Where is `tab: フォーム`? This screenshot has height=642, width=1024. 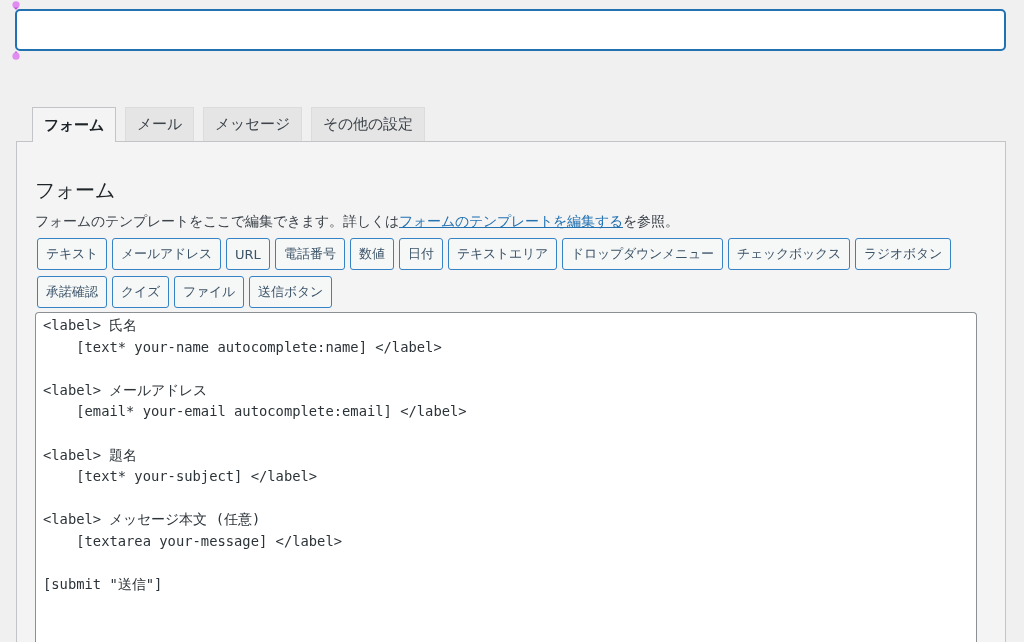
tab: フォーム is located at coordinates (74, 124).